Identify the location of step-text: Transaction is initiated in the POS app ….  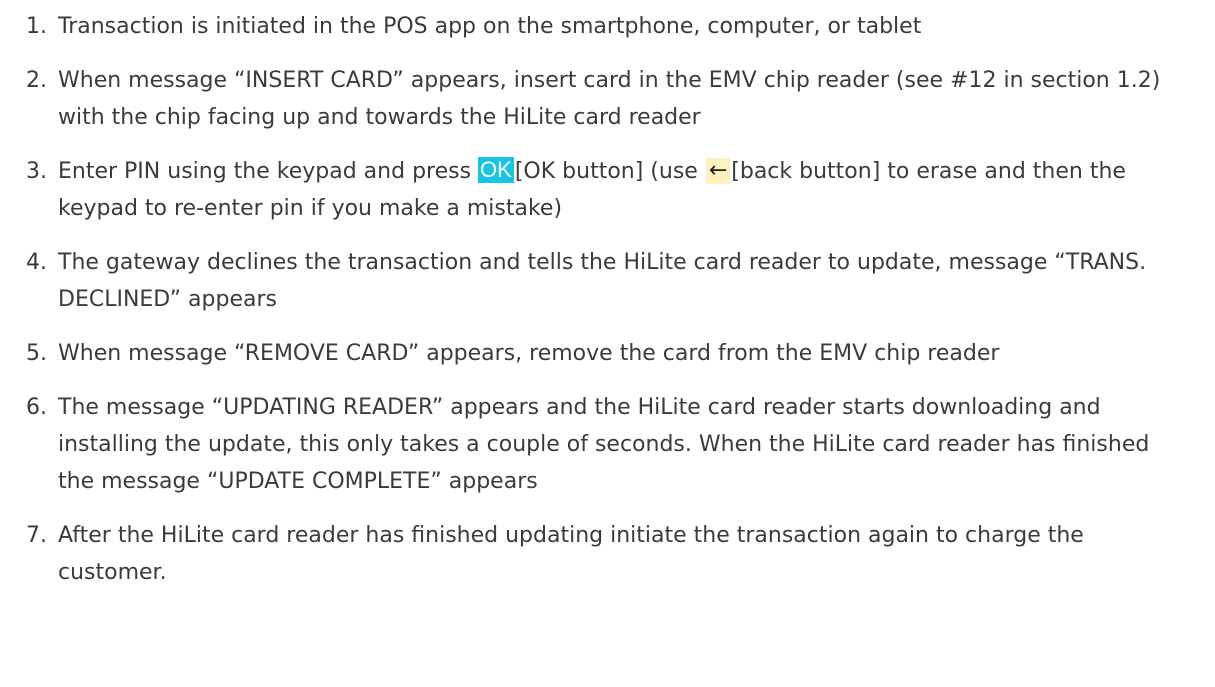
(490, 26).